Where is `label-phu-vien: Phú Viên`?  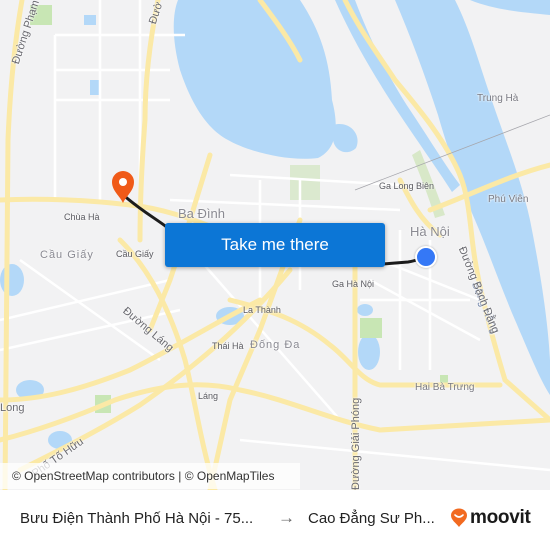 label-phu-vien: Phú Viên is located at coordinates (508, 199).